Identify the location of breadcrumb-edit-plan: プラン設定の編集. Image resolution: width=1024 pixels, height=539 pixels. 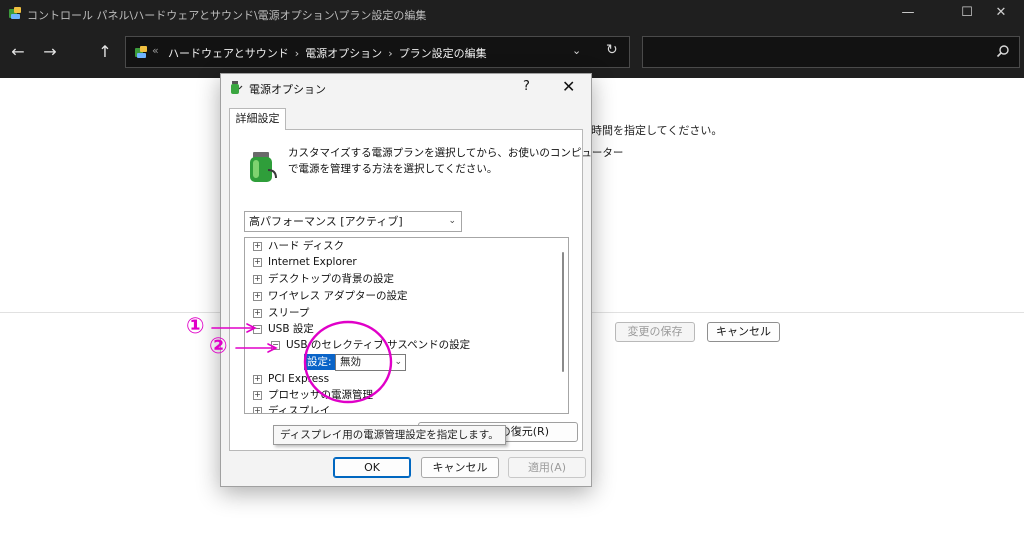
(443, 53).